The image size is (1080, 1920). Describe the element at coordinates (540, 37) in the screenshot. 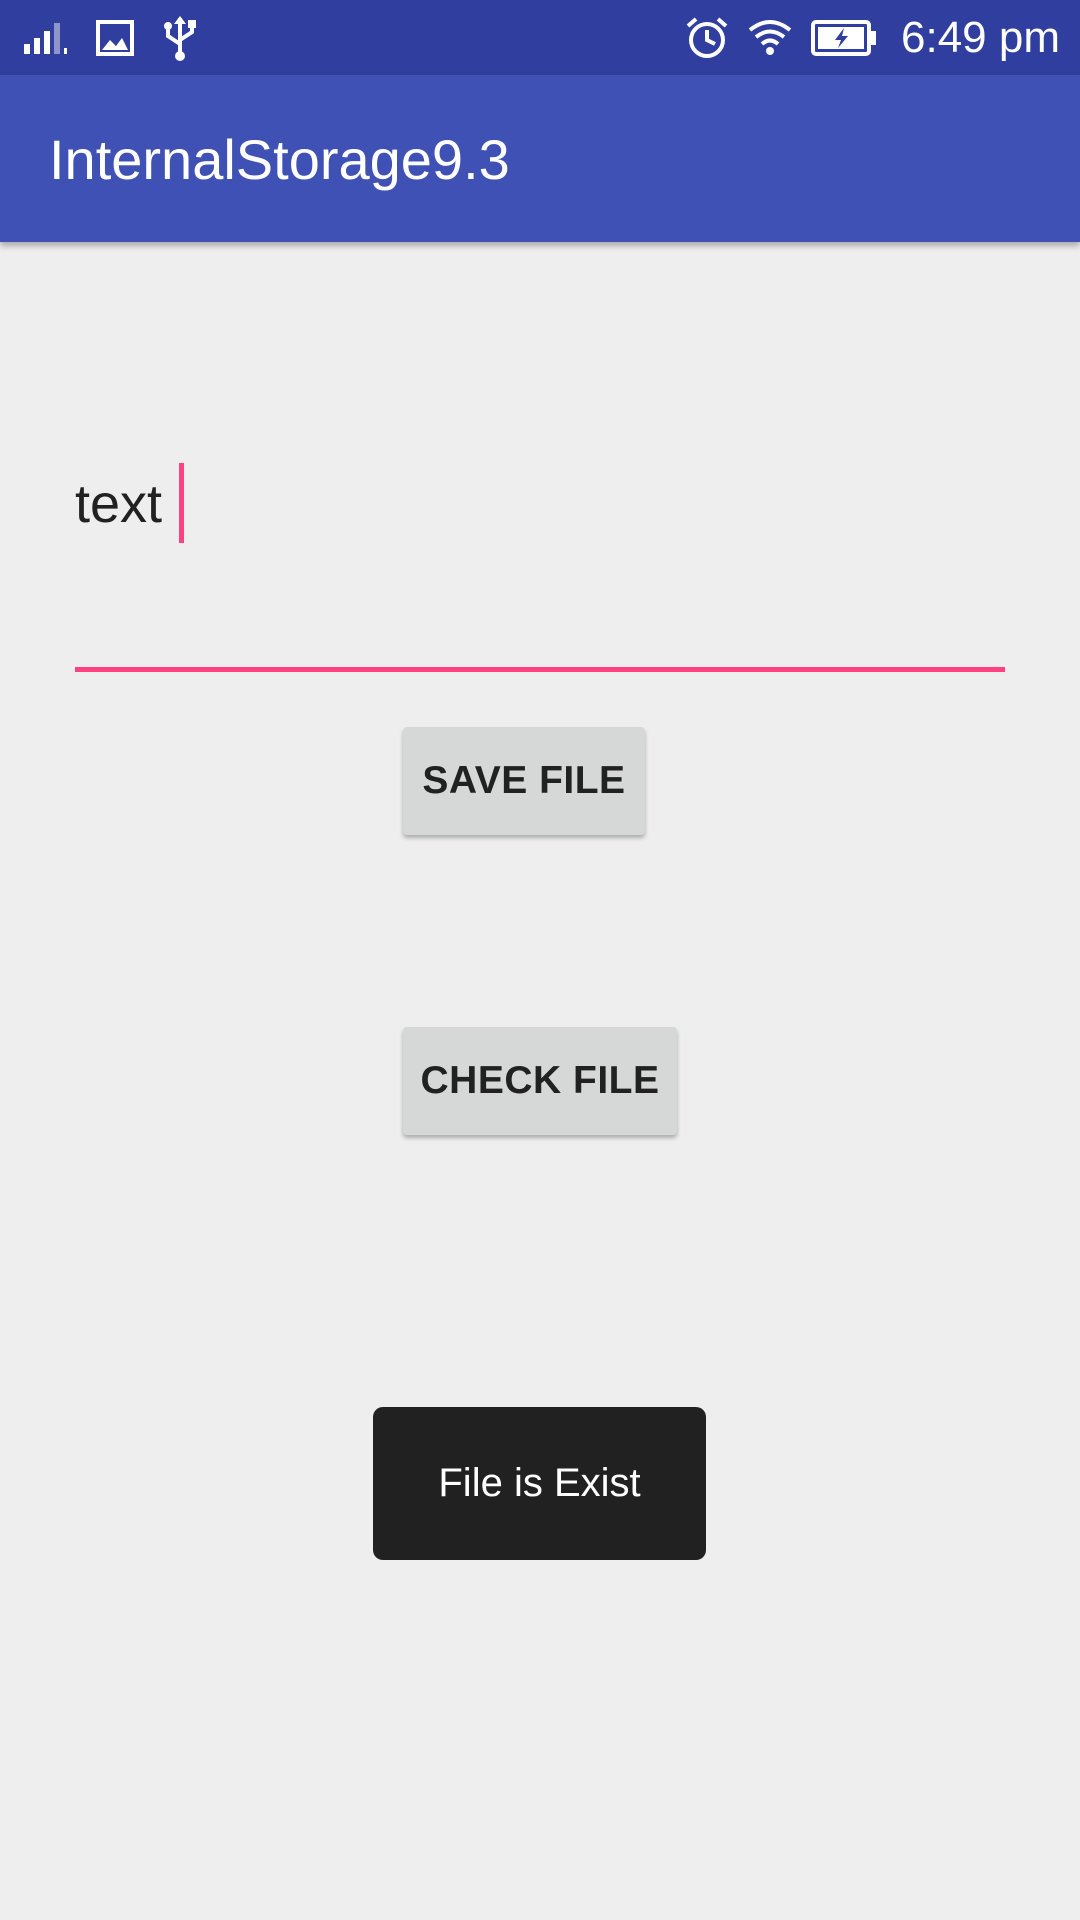

I see `status-bar: 6:49 pm` at that location.